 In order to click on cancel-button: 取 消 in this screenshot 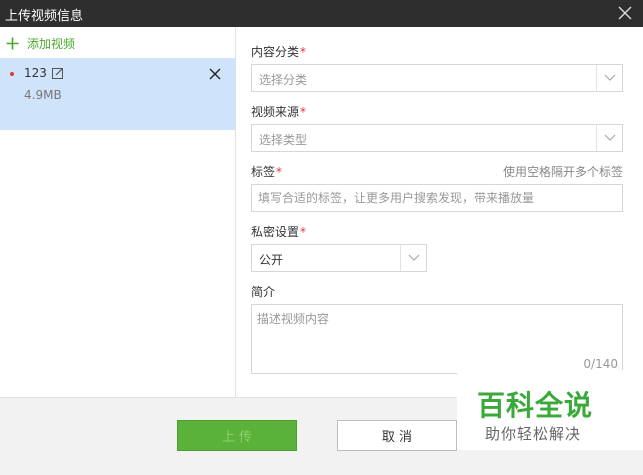, I will do `click(397, 435)`.